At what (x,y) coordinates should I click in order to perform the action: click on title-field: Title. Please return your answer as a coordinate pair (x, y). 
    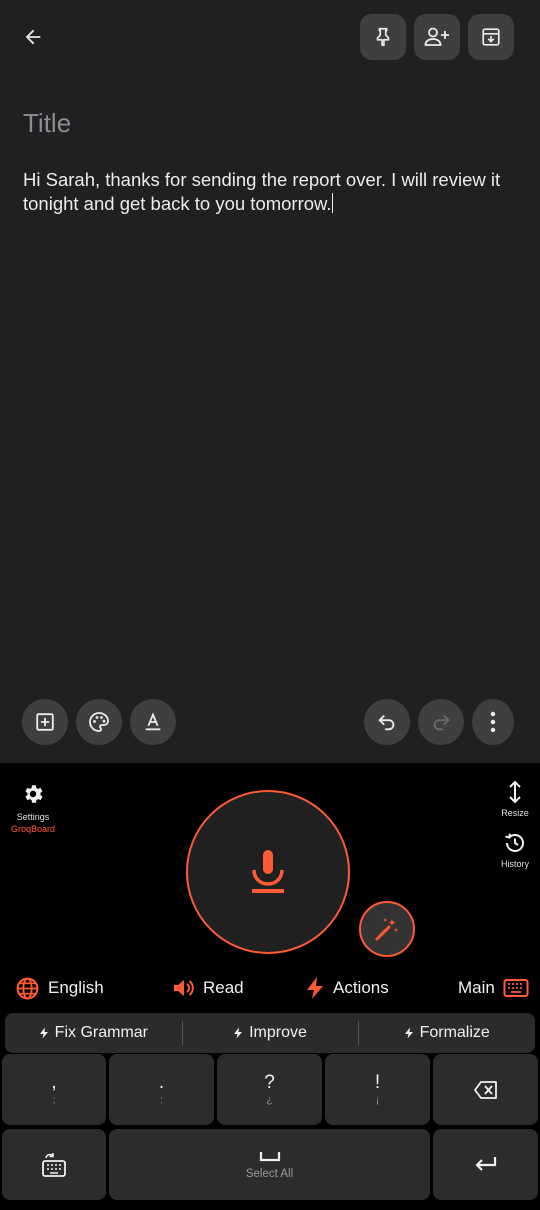
    Looking at the image, I should click on (47, 123).